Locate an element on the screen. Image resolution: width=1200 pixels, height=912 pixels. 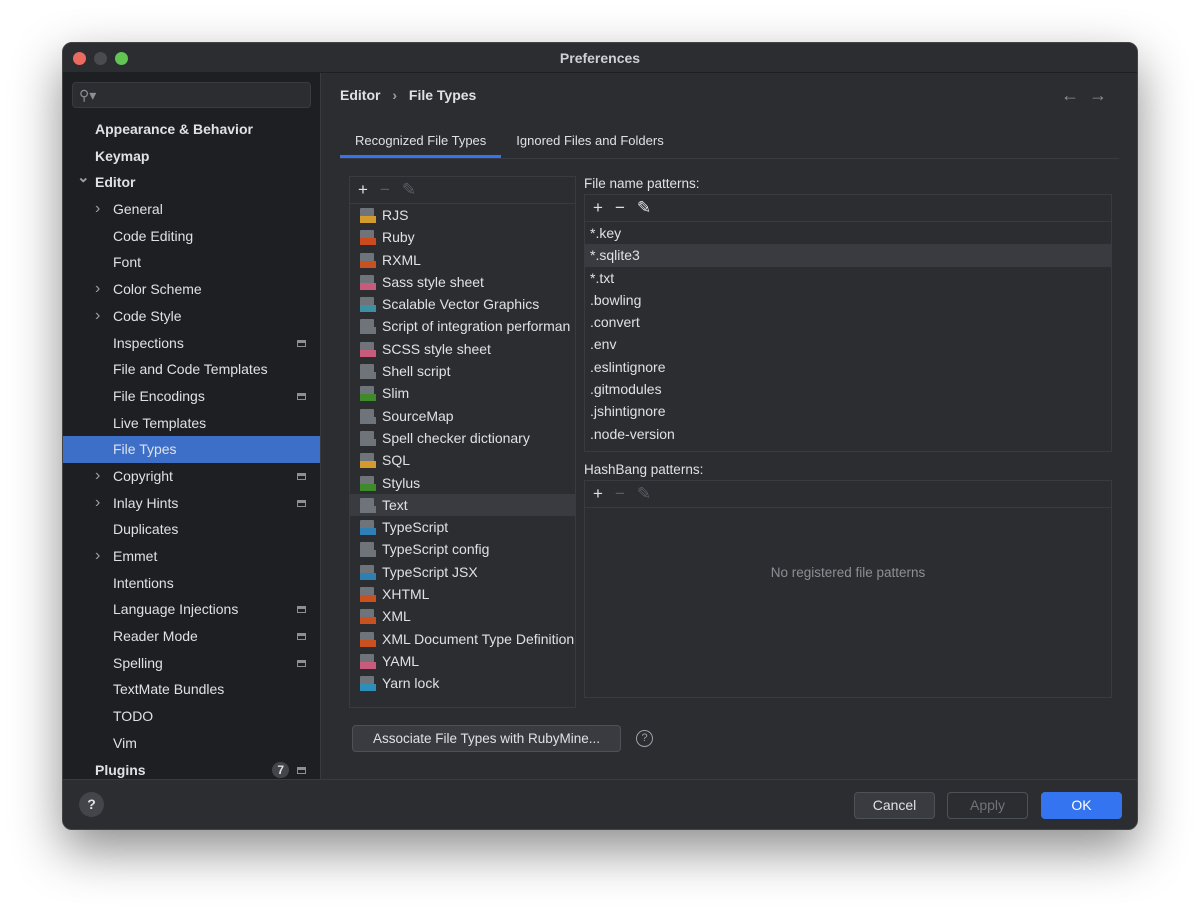
tab-ignored-files: Ignored Files and Folders is located at coordinates (589, 141).